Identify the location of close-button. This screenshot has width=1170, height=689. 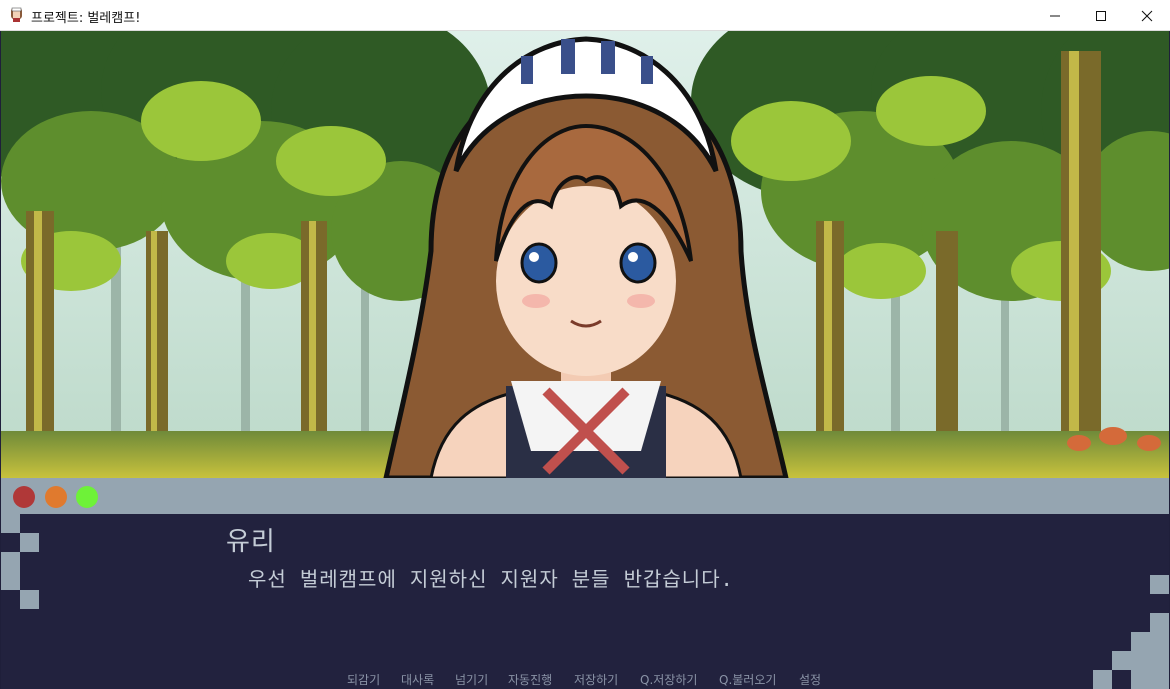
(1147, 15).